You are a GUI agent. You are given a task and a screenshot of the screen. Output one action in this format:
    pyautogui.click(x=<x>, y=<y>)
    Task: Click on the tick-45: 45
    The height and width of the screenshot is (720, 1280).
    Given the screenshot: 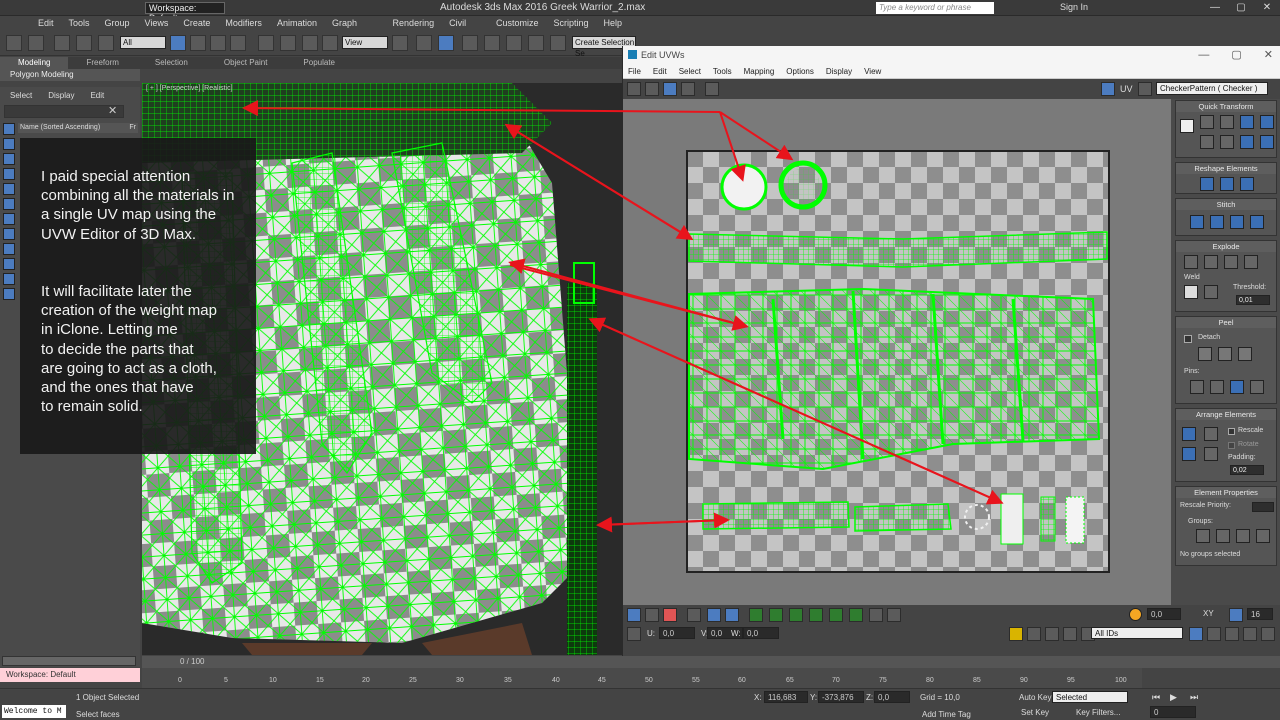 What is the action you would take?
    pyautogui.click(x=602, y=680)
    